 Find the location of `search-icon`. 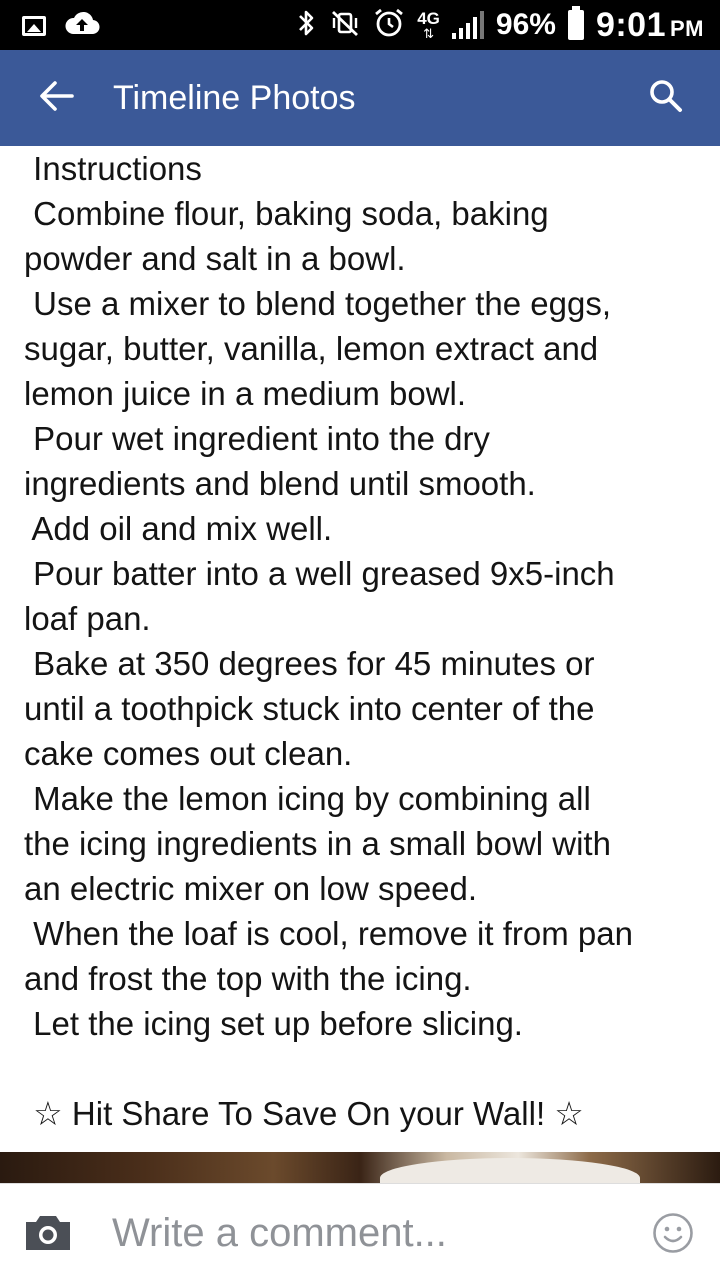

search-icon is located at coordinates (666, 98).